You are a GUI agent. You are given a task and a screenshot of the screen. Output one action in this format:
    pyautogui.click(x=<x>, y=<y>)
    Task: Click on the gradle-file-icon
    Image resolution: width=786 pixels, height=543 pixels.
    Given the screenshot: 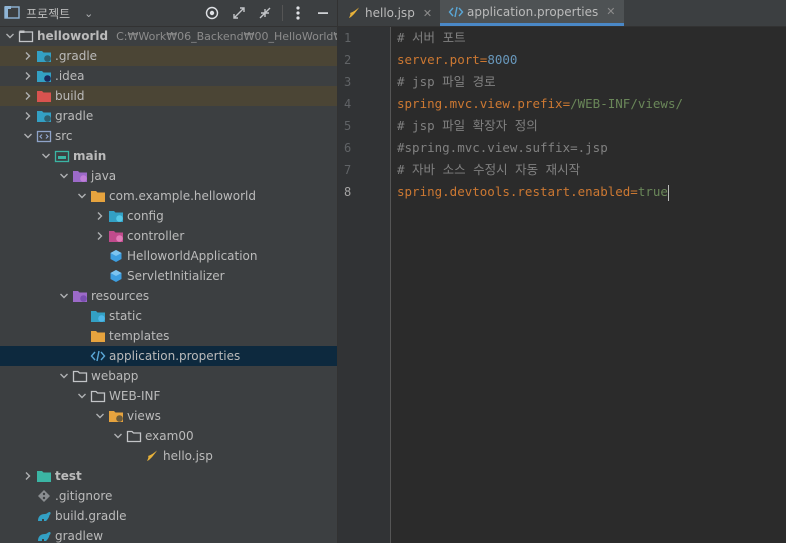 What is the action you would take?
    pyautogui.click(x=44, y=516)
    